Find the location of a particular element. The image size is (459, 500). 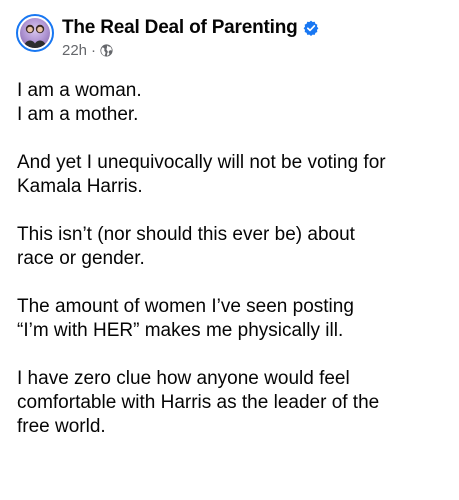

author-row: The Real Deal of Parenting is located at coordinates (190, 28).